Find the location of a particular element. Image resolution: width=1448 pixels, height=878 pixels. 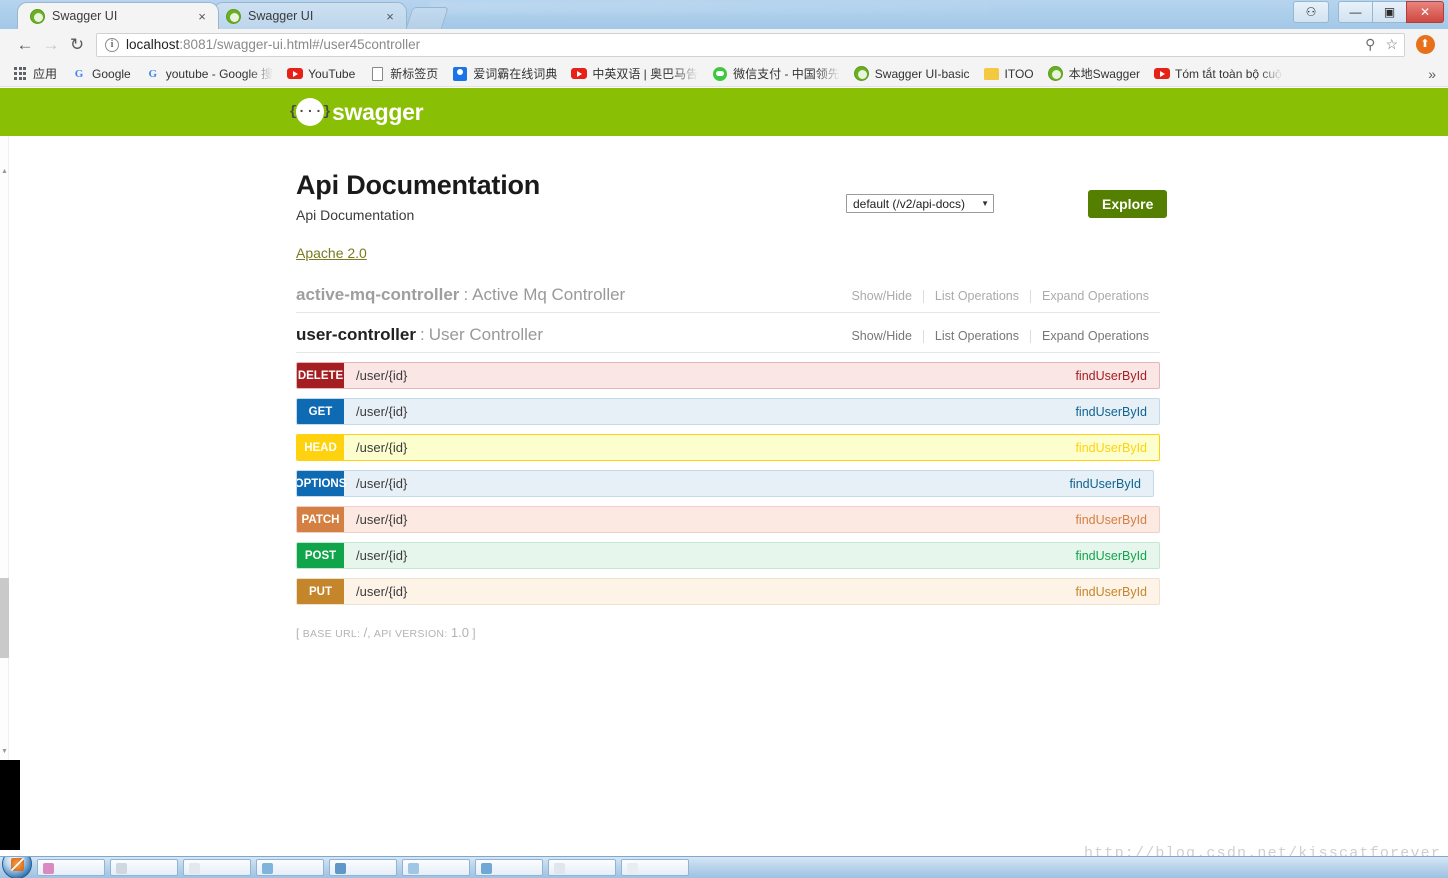

license-link: Apache 2.0 is located at coordinates (331, 253).